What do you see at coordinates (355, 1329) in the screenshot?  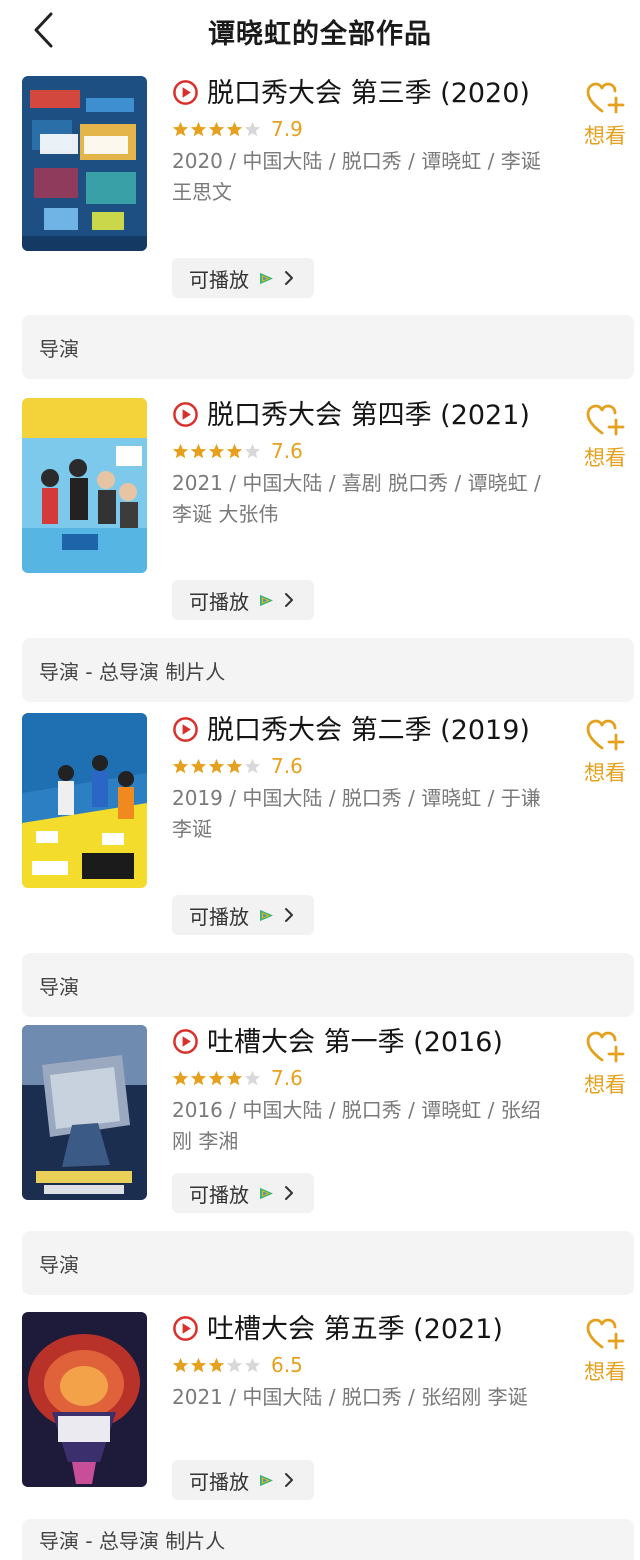 I see `work-title-text: 吐槽大会 第五季 (2021)` at bounding box center [355, 1329].